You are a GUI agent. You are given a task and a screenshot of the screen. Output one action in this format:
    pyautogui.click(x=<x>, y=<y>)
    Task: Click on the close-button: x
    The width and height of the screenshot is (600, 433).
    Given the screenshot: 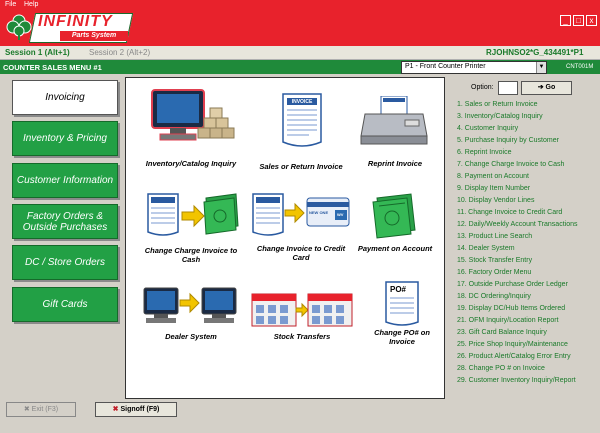 What is the action you would take?
    pyautogui.click(x=591, y=20)
    